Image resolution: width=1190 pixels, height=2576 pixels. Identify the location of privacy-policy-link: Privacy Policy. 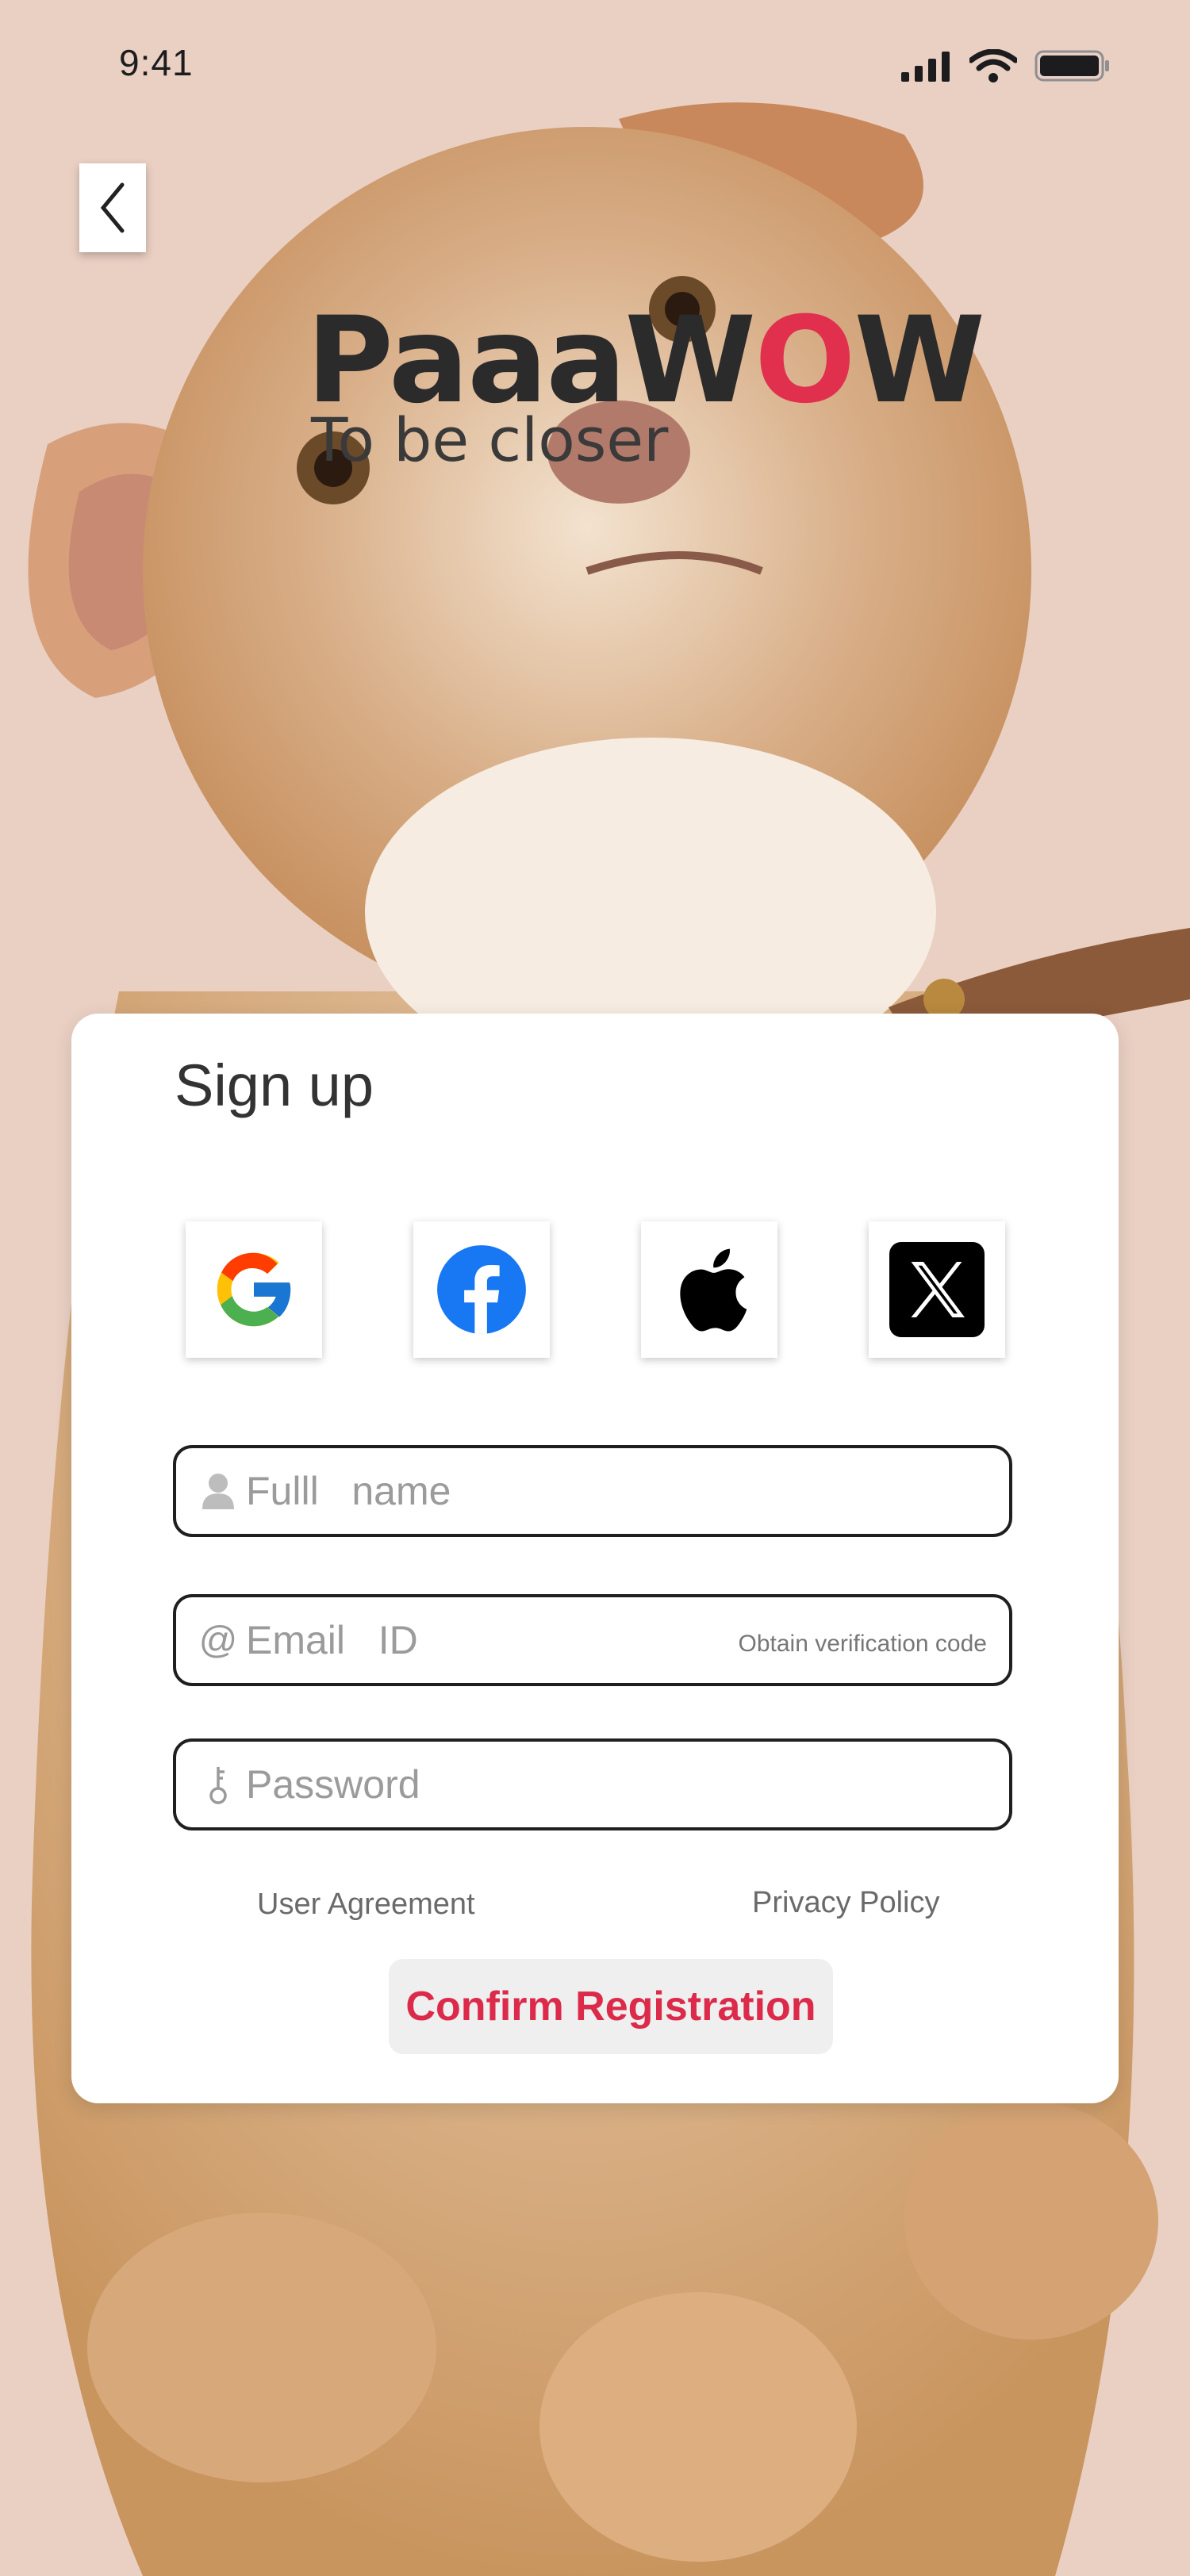
(846, 1903).